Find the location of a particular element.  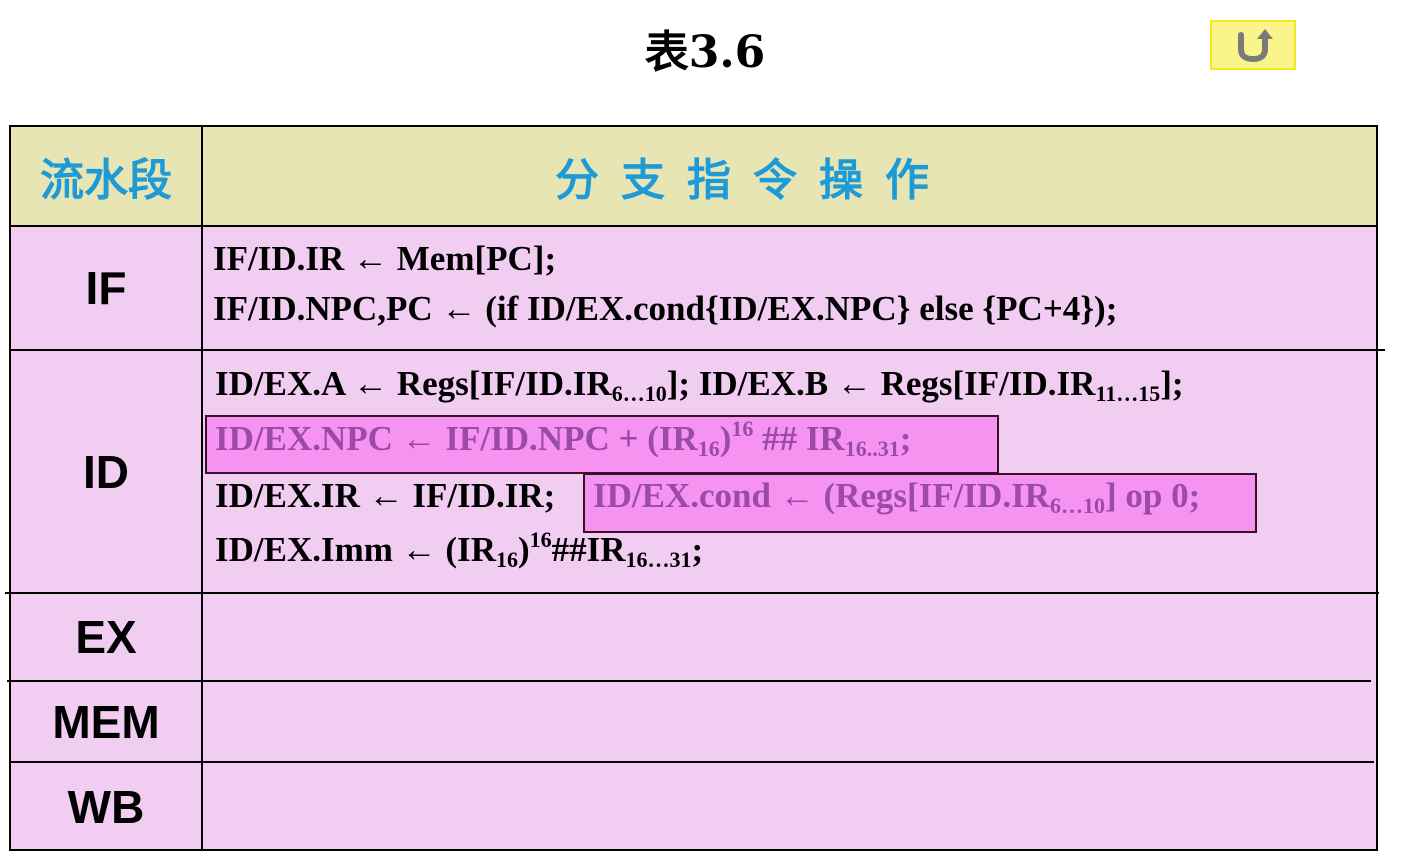

if-op-line-1: IF/ID.IR ← Mem[PC]; is located at coordinates (385, 258).